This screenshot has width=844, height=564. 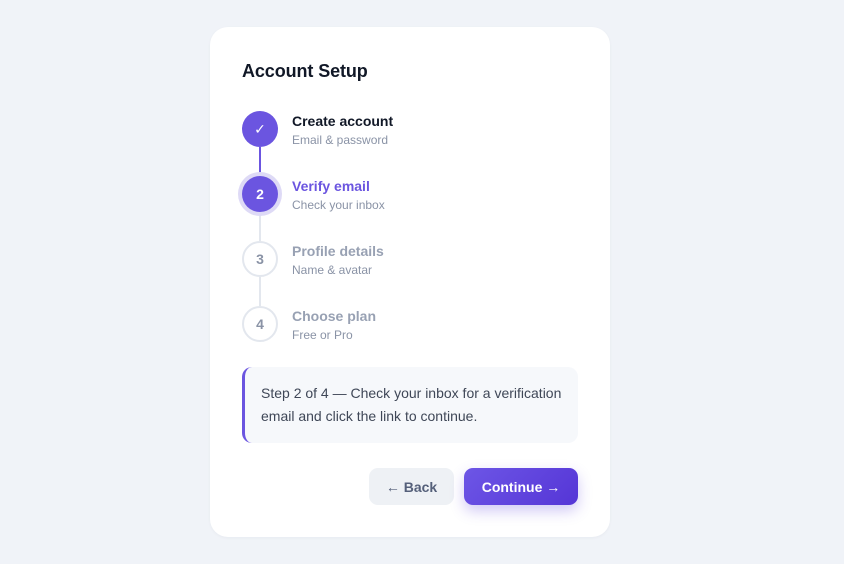 I want to click on card-title: Account Setup, so click(x=305, y=71).